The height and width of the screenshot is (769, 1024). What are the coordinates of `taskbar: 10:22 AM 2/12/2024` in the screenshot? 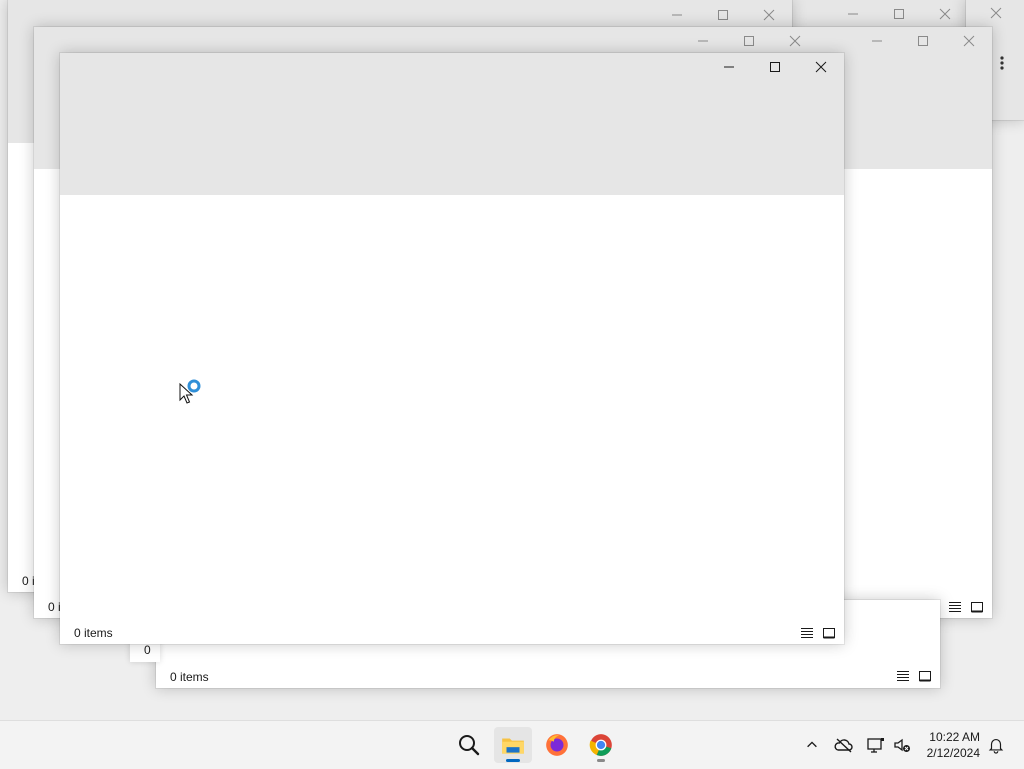 It's located at (512, 744).